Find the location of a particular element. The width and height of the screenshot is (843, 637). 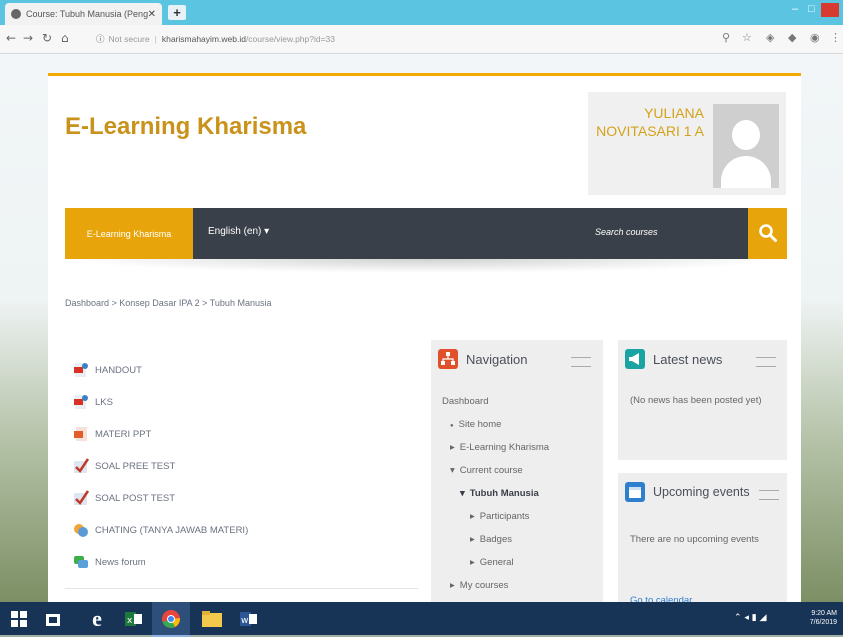

minimize-icon: – is located at coordinates (795, 9).